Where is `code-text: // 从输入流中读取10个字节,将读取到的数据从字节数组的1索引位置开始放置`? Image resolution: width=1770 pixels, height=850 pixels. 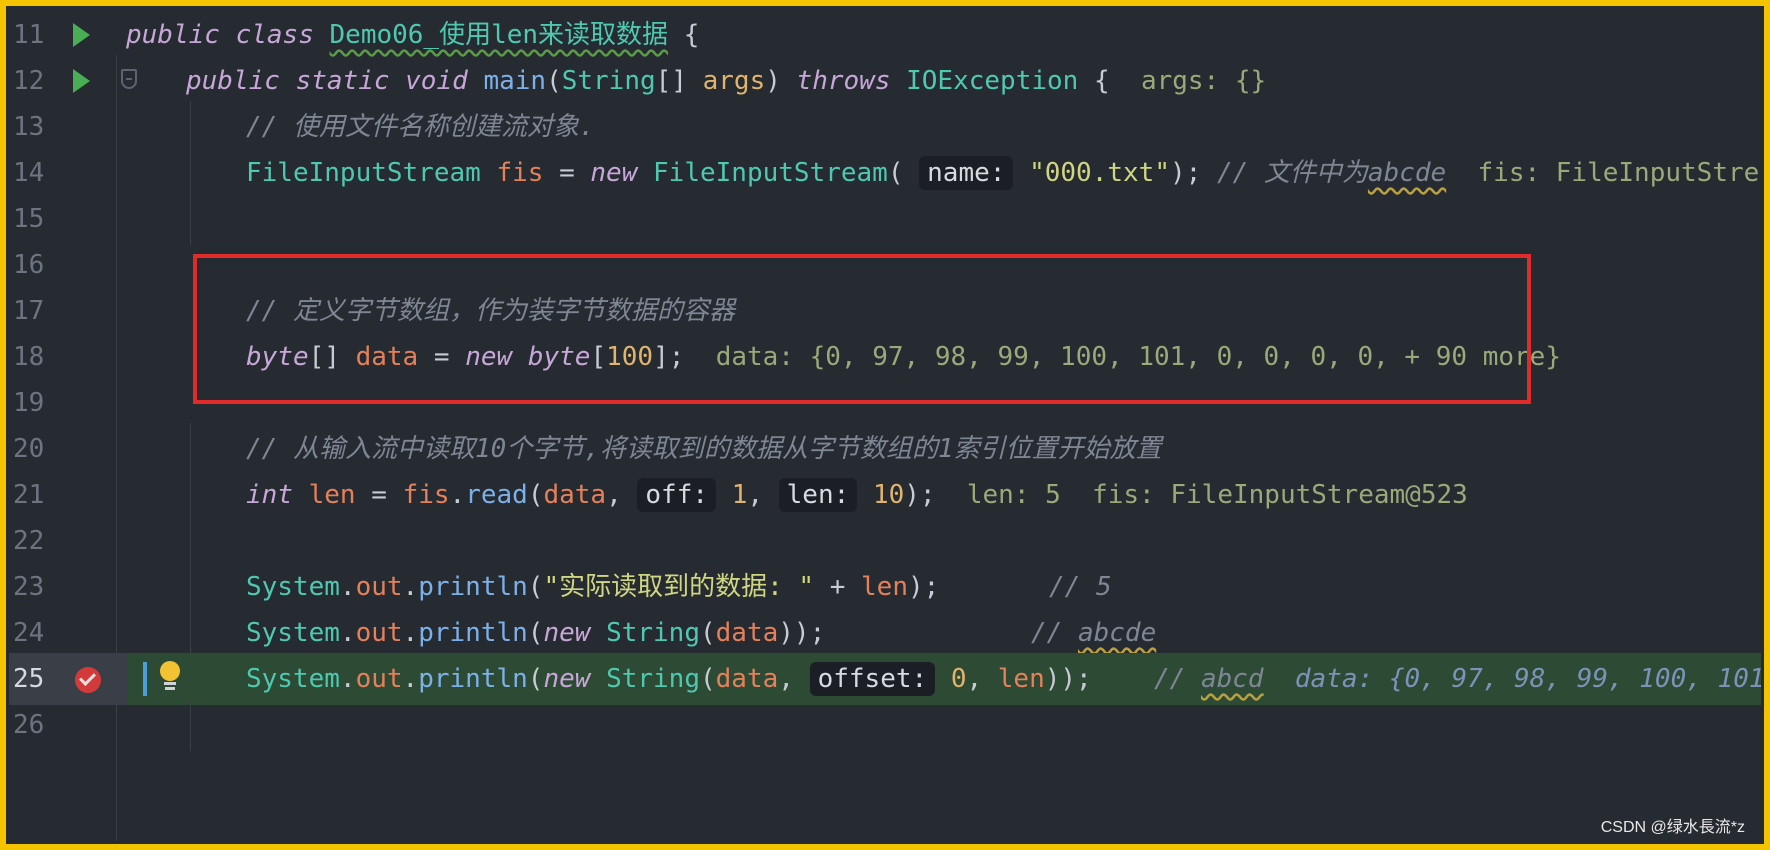
code-text: // 从输入流中读取10个字节,将读取到的数据从字节数组的1索引位置开始放置 is located at coordinates (704, 449).